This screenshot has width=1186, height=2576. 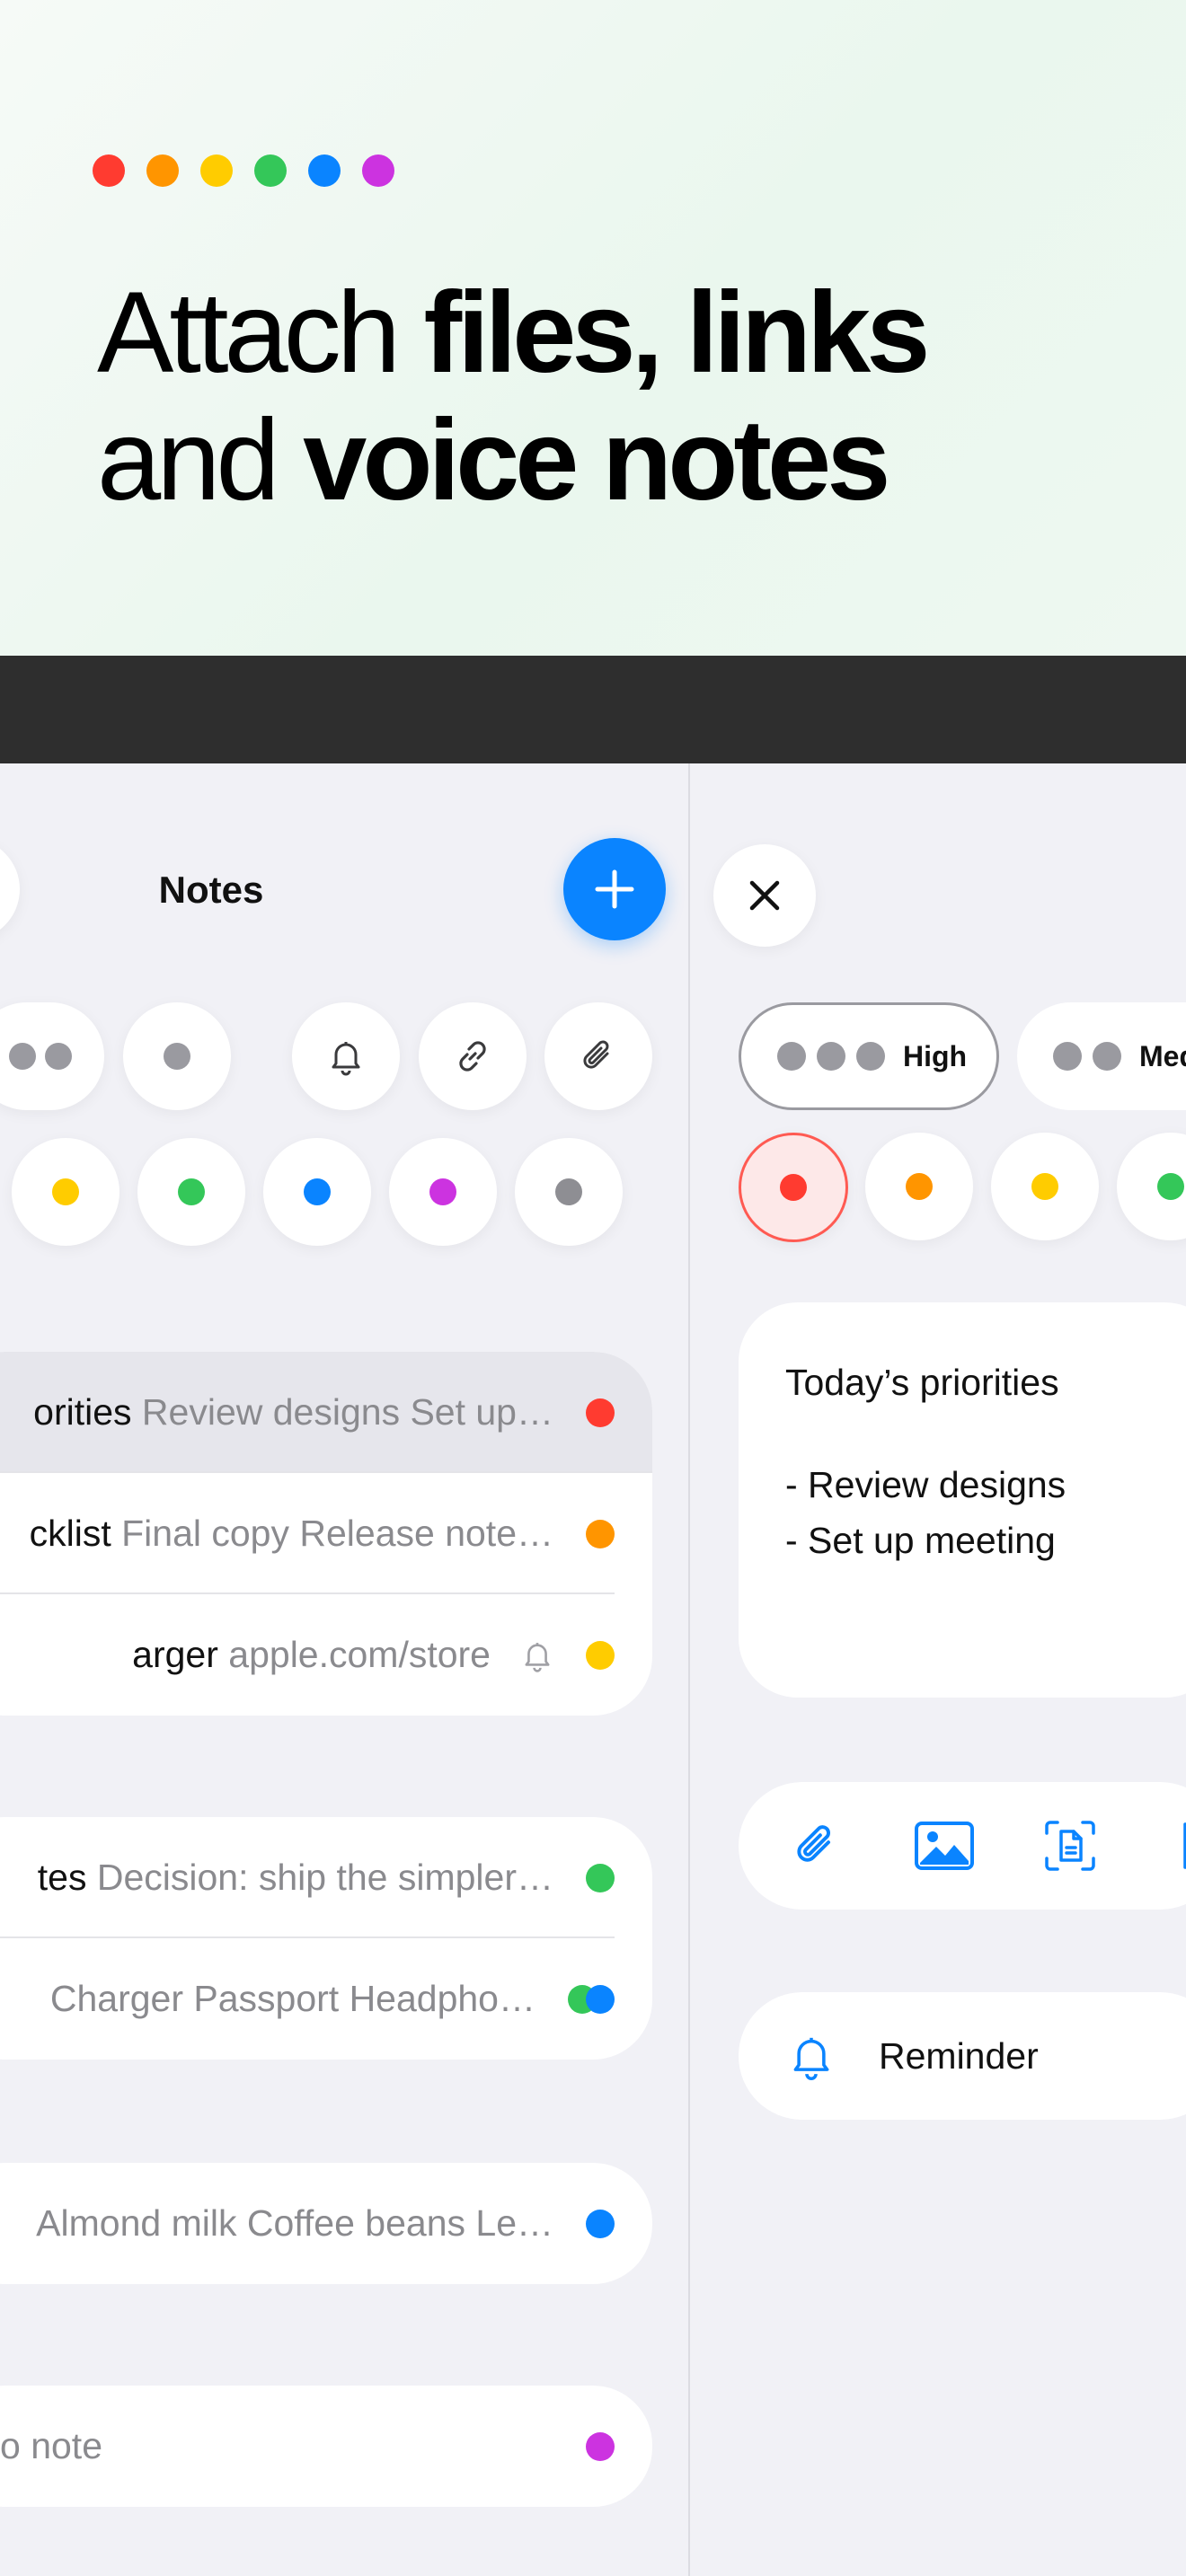 I want to click on color-option-green, so click(x=1151, y=1186).